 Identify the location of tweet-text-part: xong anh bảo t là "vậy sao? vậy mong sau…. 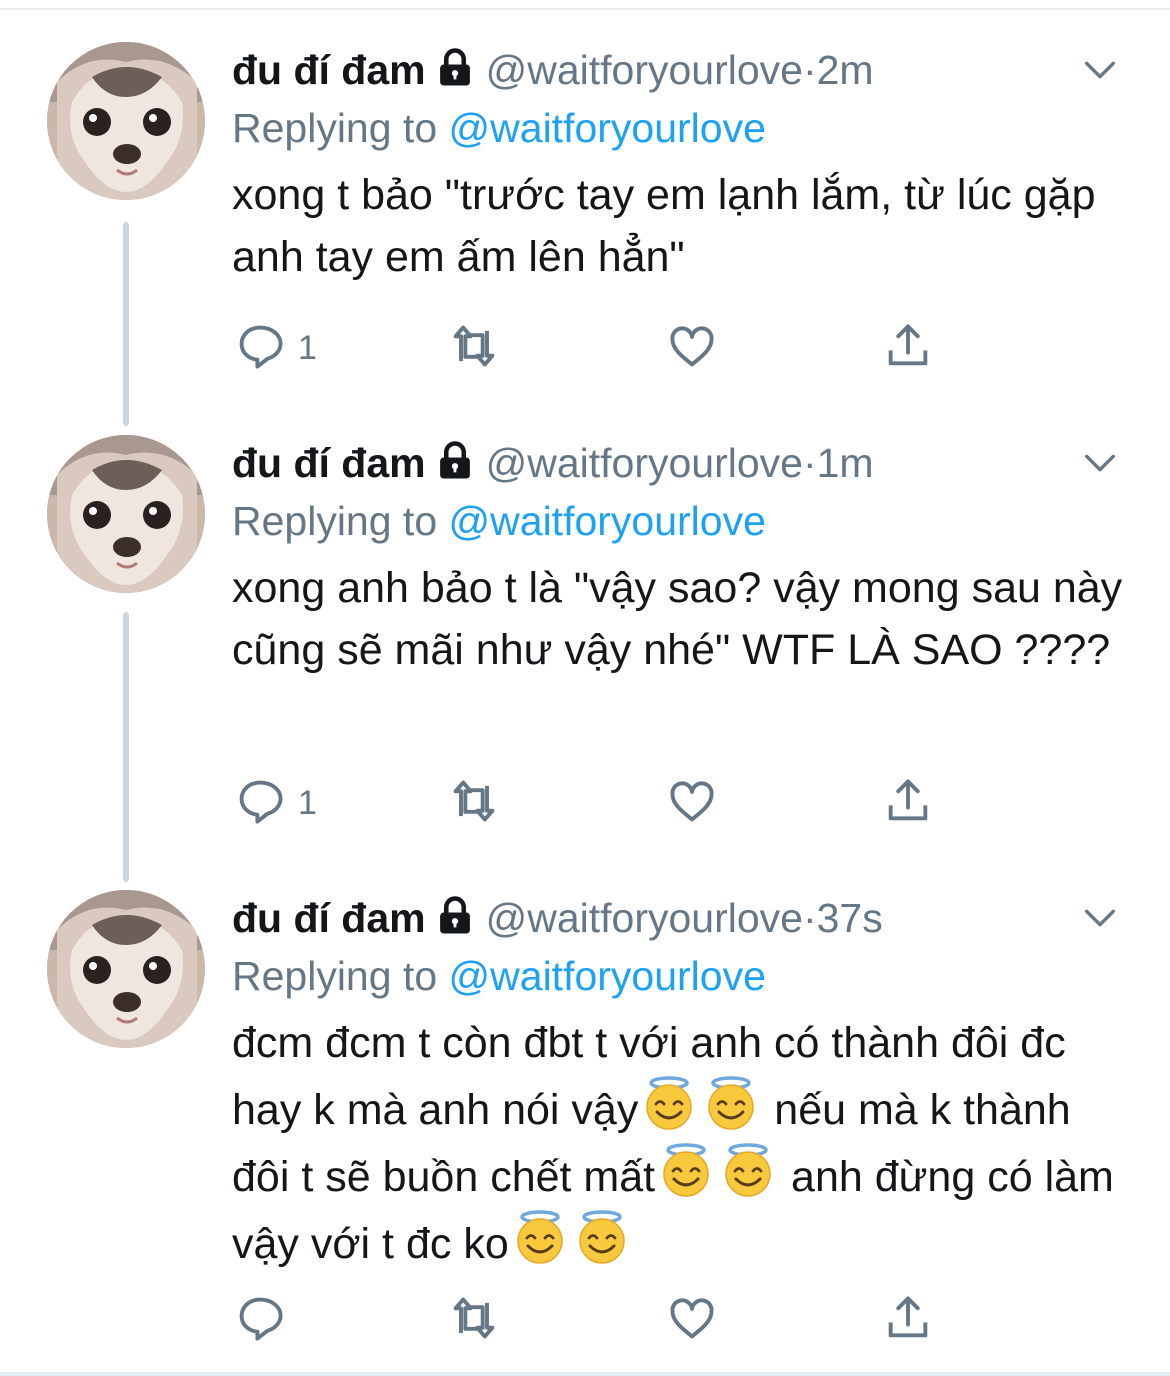
(677, 619).